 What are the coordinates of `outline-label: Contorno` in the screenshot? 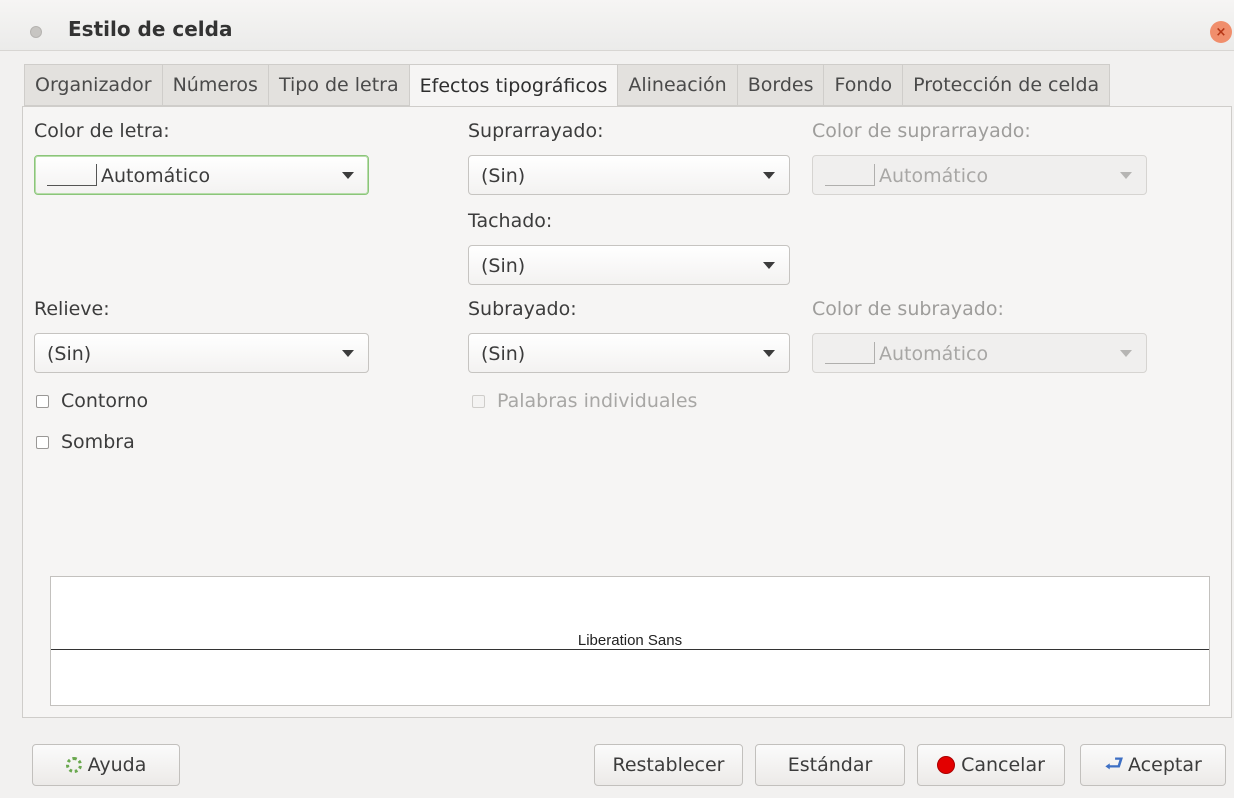 It's located at (105, 401).